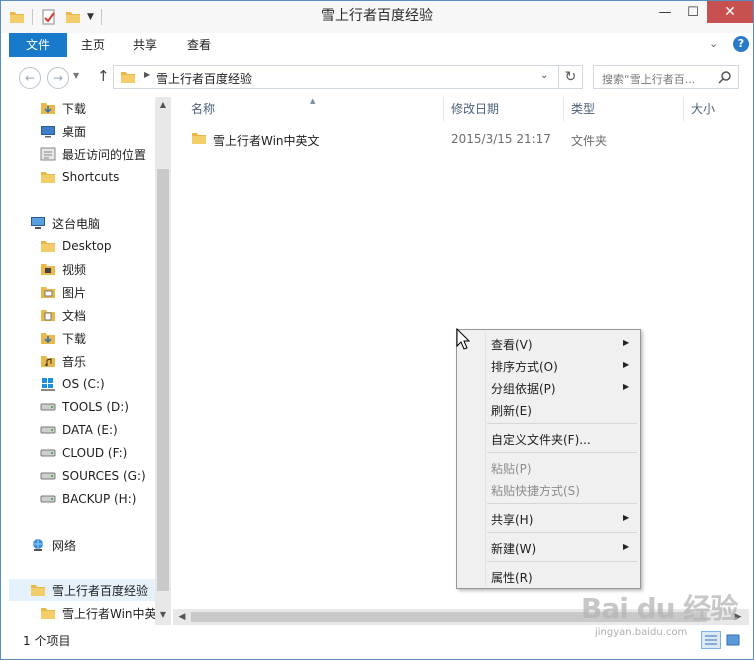 Image resolution: width=754 pixels, height=660 pixels. What do you see at coordinates (82, 292) in the screenshot?
I see `nav-item-pictures: 图片` at bounding box center [82, 292].